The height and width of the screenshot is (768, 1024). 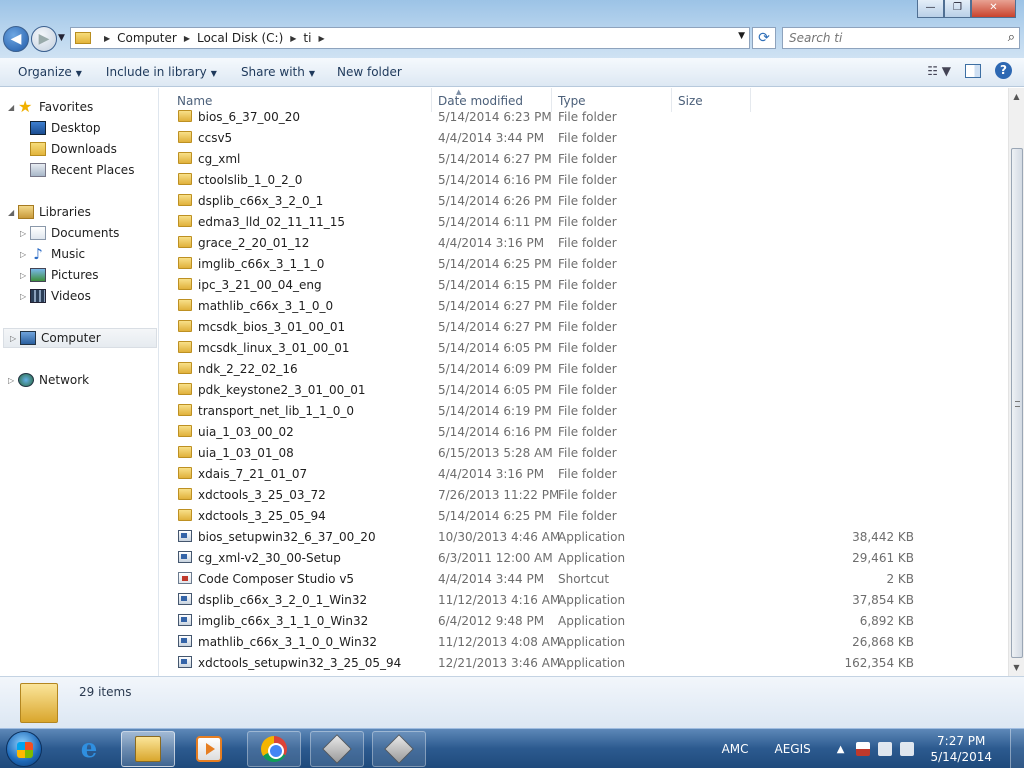 What do you see at coordinates (48, 380) in the screenshot?
I see `nav-network: ▷ Network` at bounding box center [48, 380].